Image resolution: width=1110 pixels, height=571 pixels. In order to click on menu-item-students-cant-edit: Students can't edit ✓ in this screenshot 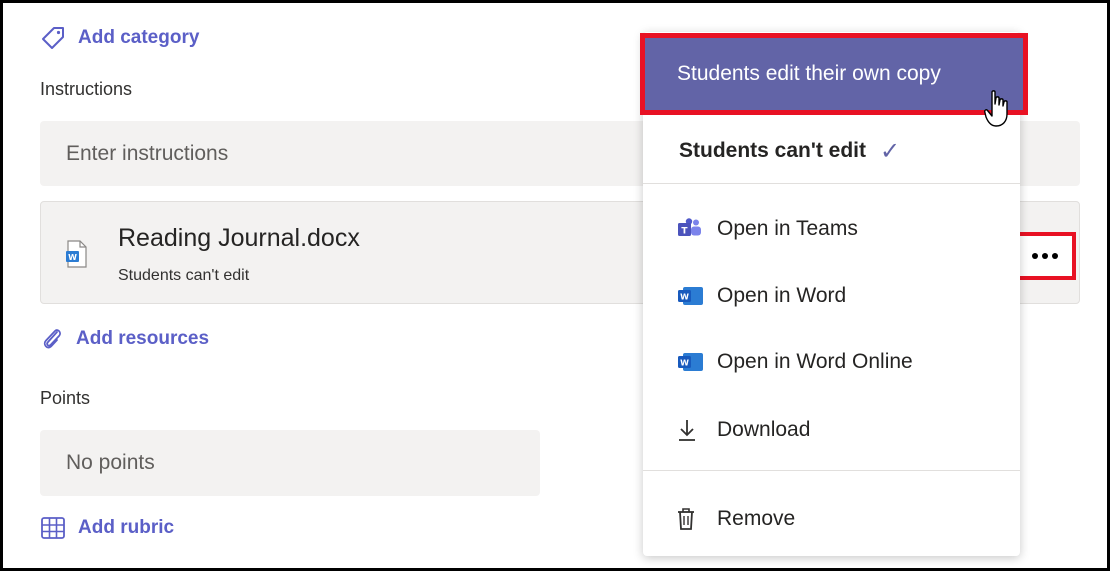, I will do `click(831, 151)`.